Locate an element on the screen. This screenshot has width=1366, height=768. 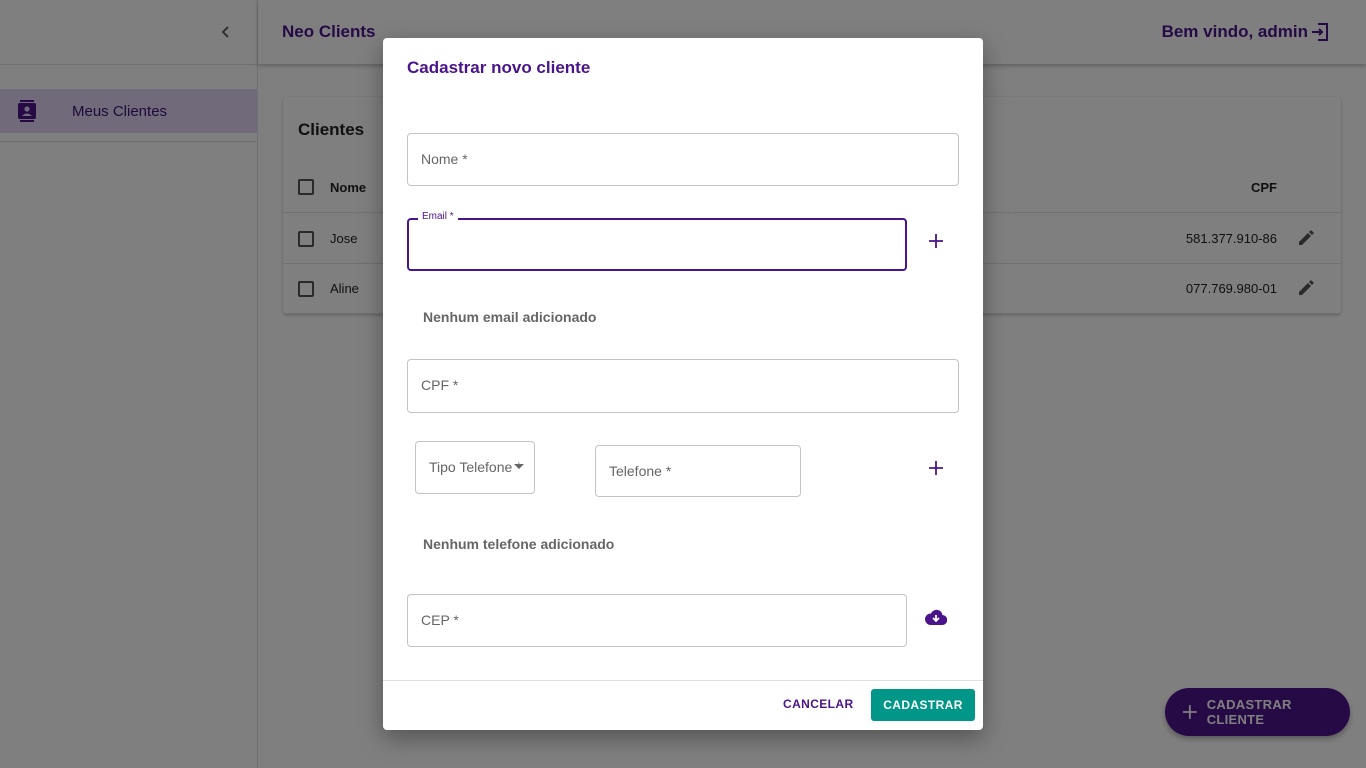
dialog-title: Cadastrar novo cliente is located at coordinates (499, 67).